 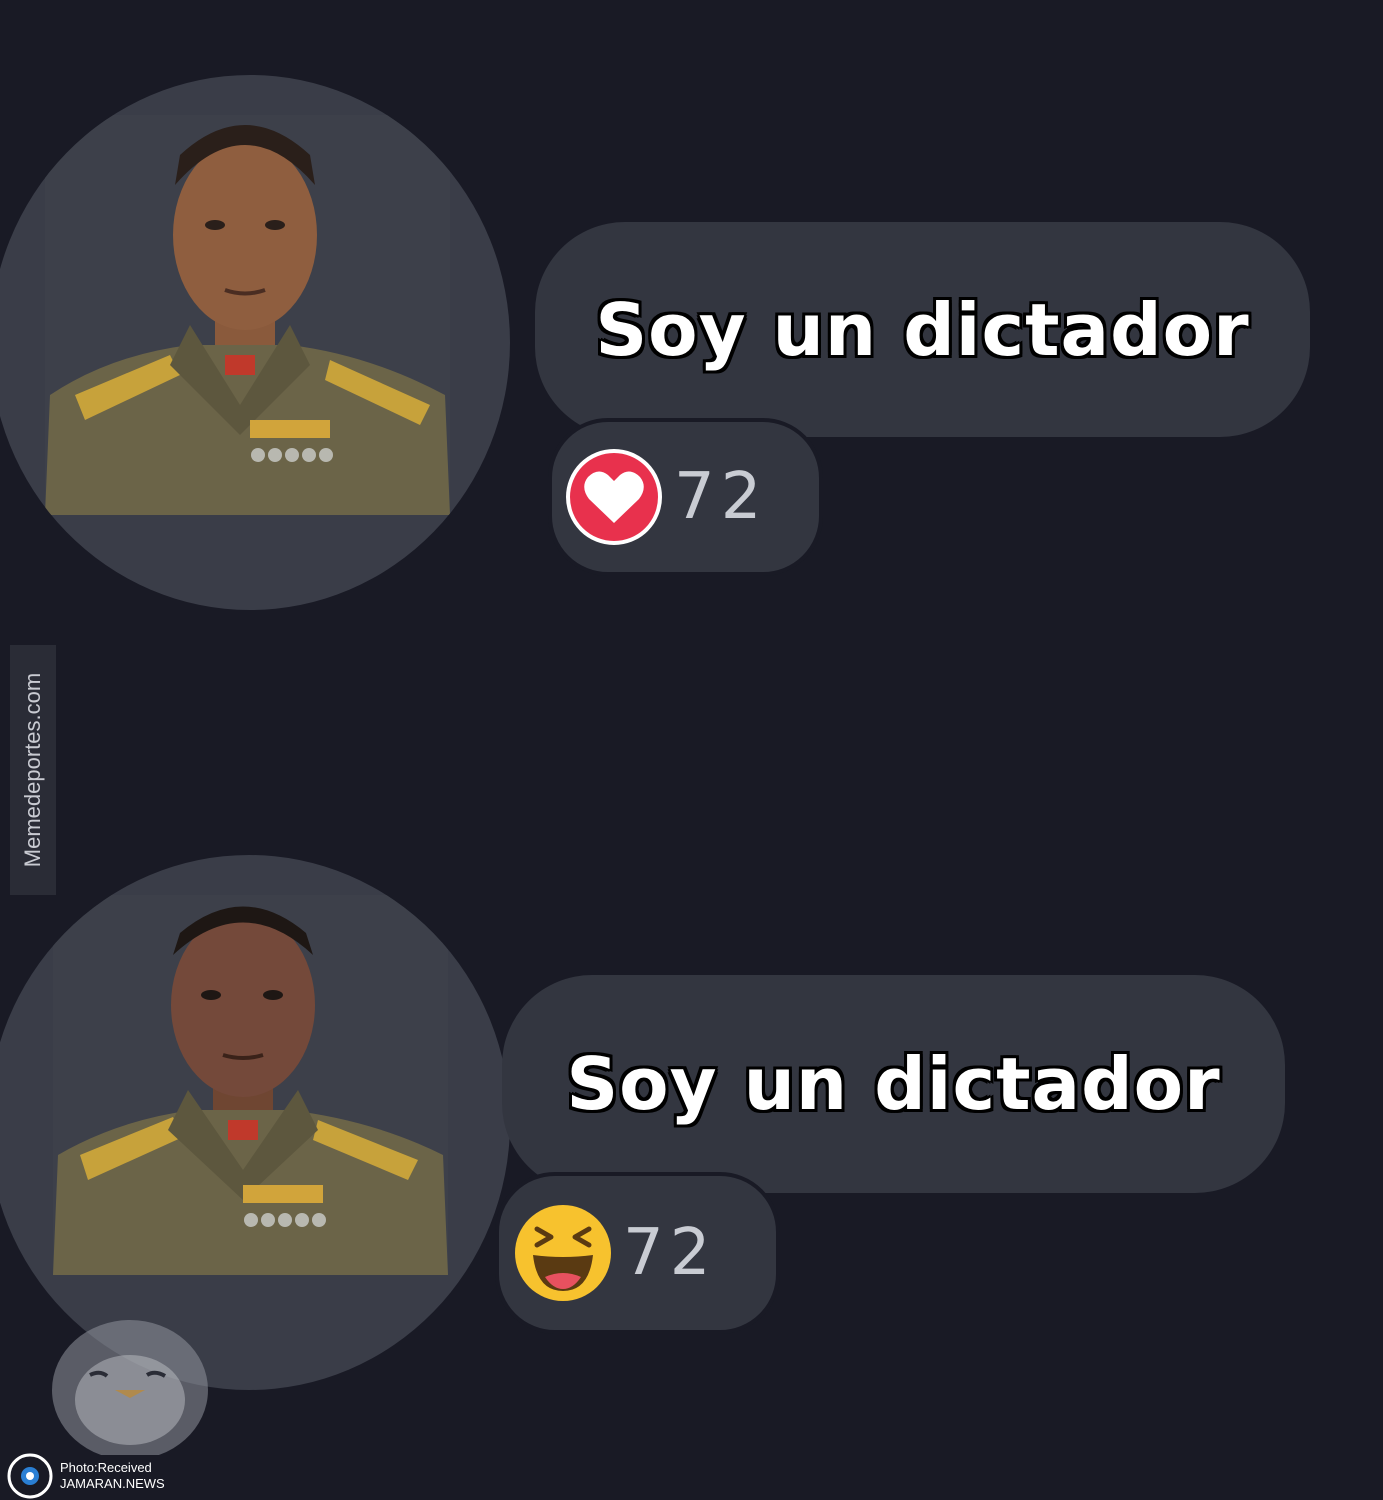 What do you see at coordinates (247, 315) in the screenshot?
I see `soldier-portrait-icon` at bounding box center [247, 315].